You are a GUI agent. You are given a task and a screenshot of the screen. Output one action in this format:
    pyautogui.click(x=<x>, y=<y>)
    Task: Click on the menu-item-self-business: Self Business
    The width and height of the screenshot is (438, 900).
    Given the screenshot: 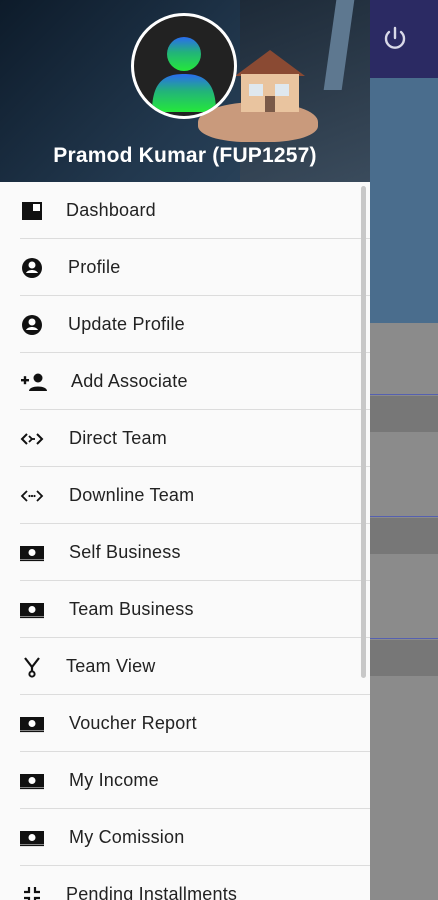 What is the action you would take?
    pyautogui.click(x=185, y=552)
    